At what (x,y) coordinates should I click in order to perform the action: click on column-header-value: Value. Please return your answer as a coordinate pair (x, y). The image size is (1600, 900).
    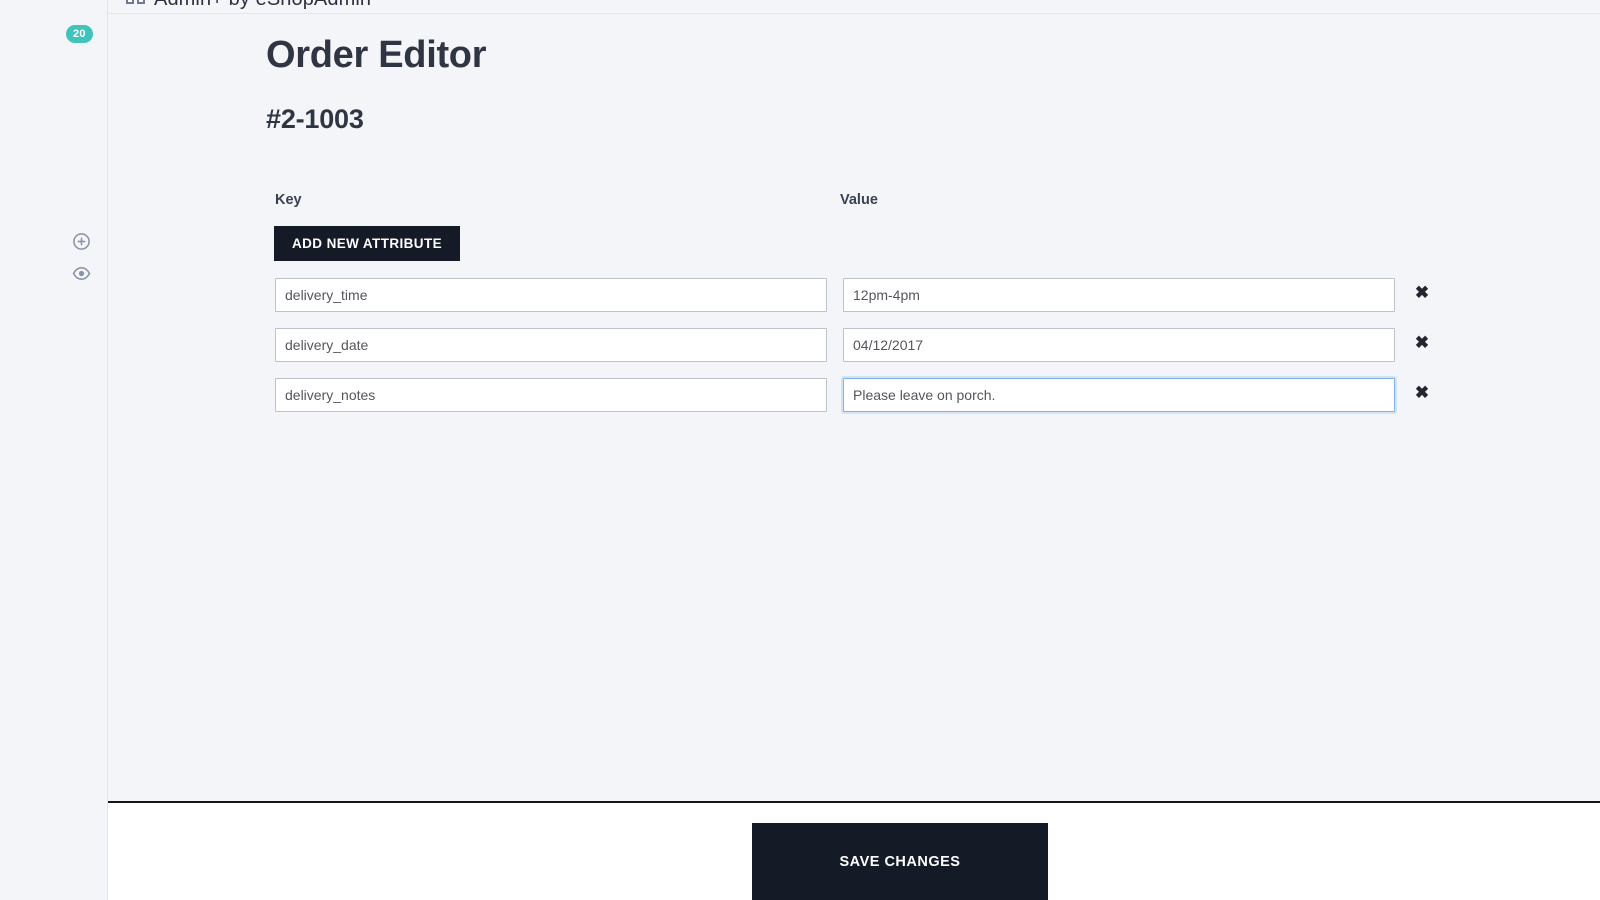
    Looking at the image, I should click on (859, 200).